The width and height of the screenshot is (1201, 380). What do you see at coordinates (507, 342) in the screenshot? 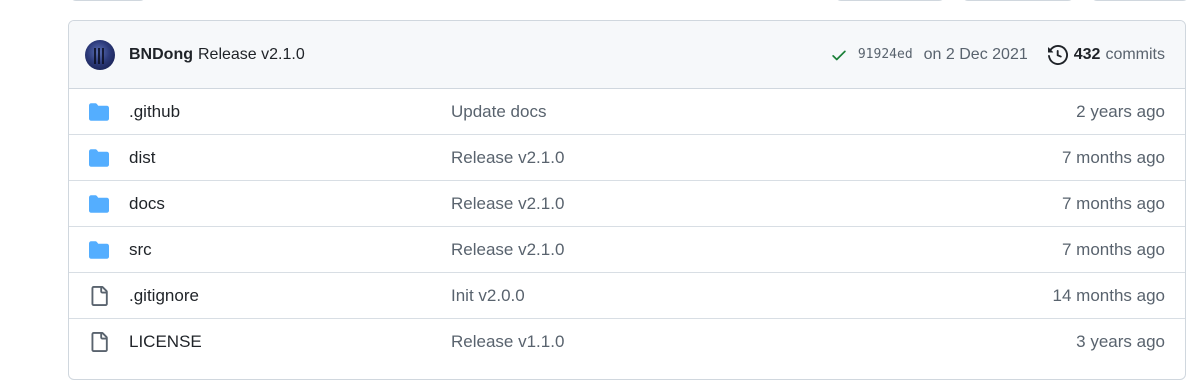
I see `file-commit-message-link: Release v1.1.0` at bounding box center [507, 342].